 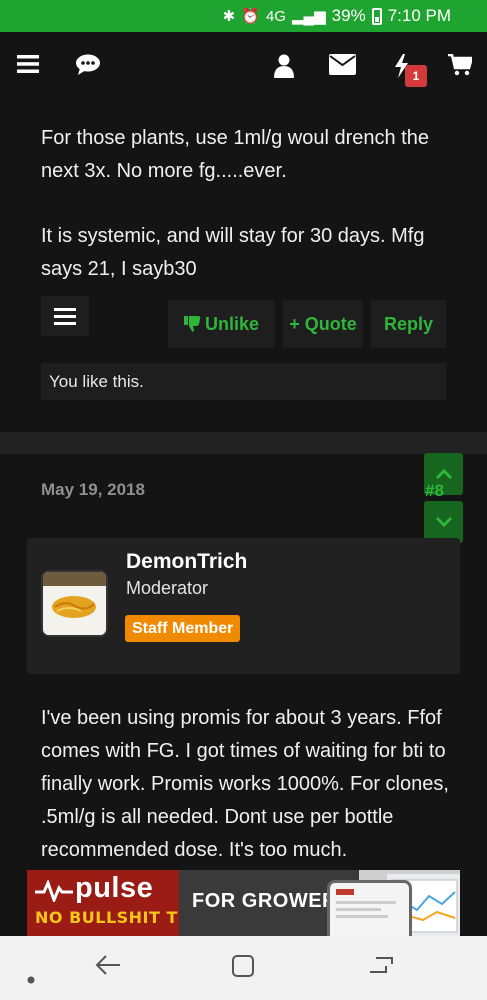 What do you see at coordinates (443, 474) in the screenshot?
I see `chevron-up-icon` at bounding box center [443, 474].